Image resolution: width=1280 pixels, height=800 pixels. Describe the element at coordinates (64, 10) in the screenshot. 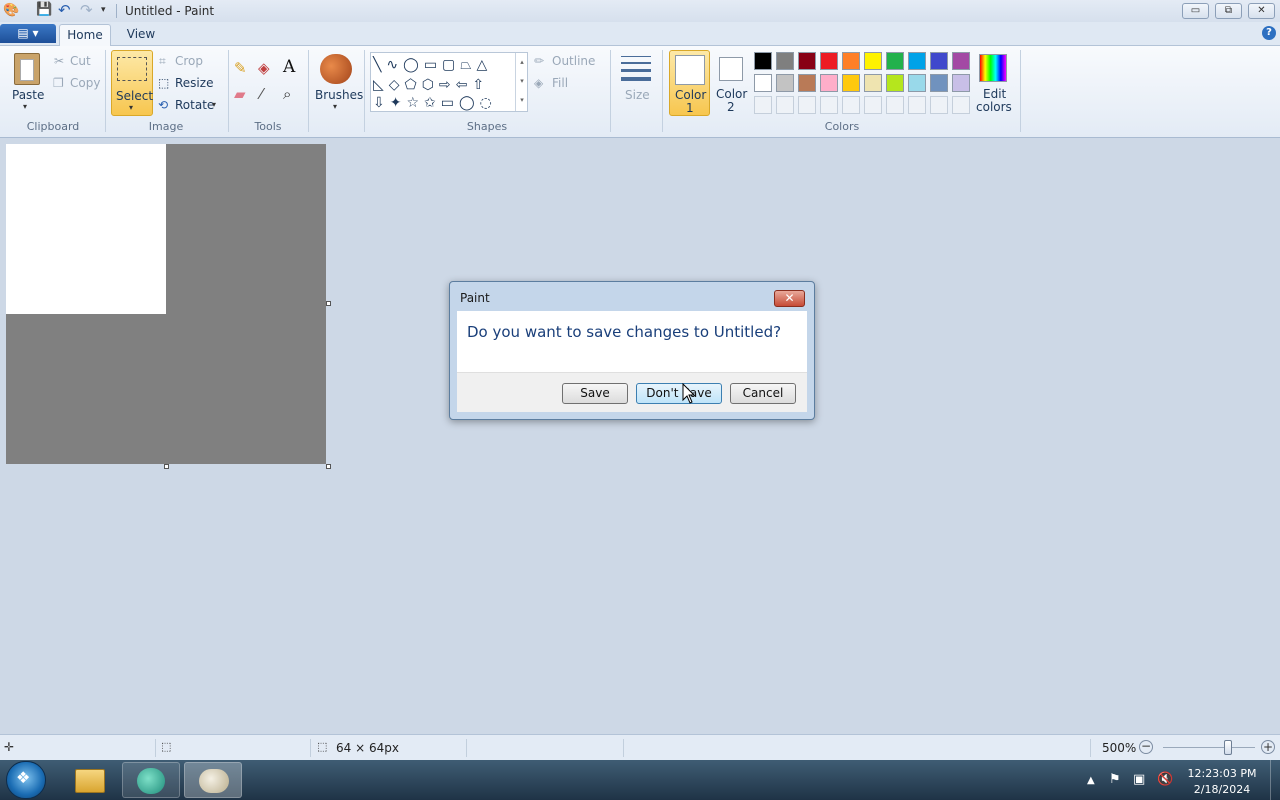

I see `undo-icon: ↶` at that location.